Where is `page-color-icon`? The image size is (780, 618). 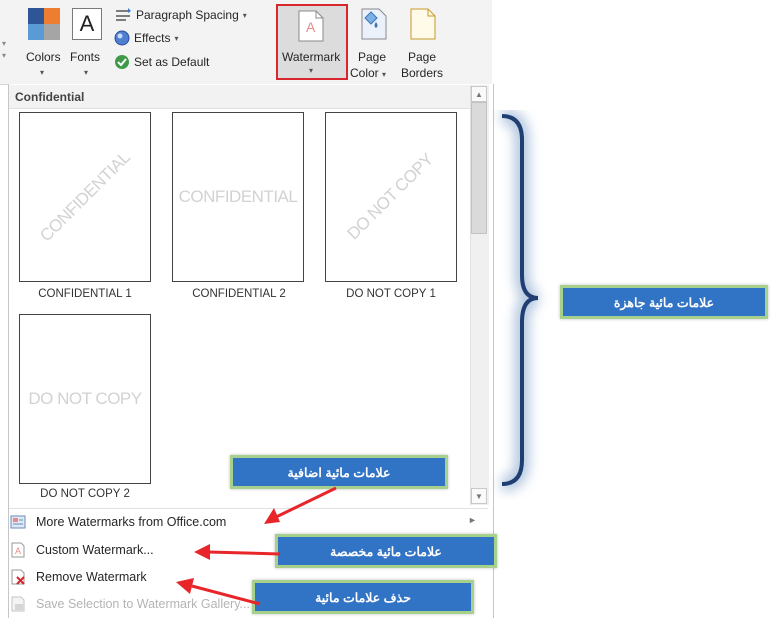 page-color-icon is located at coordinates (374, 24).